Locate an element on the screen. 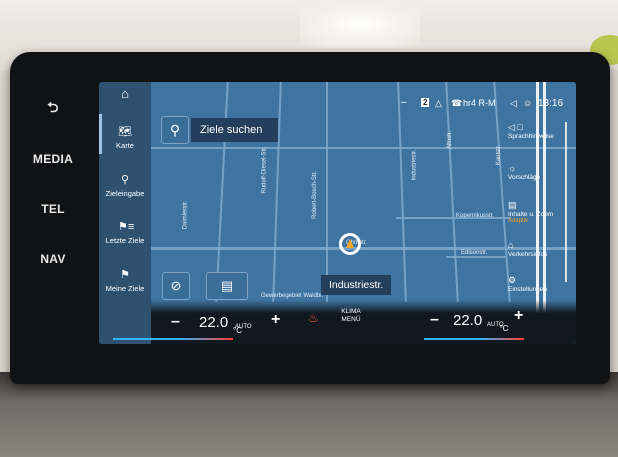 The height and width of the screenshot is (457, 618). option-inhalte-zoom: ▤ Inhalte u. Zoom Adaptiv is located at coordinates (538, 212).